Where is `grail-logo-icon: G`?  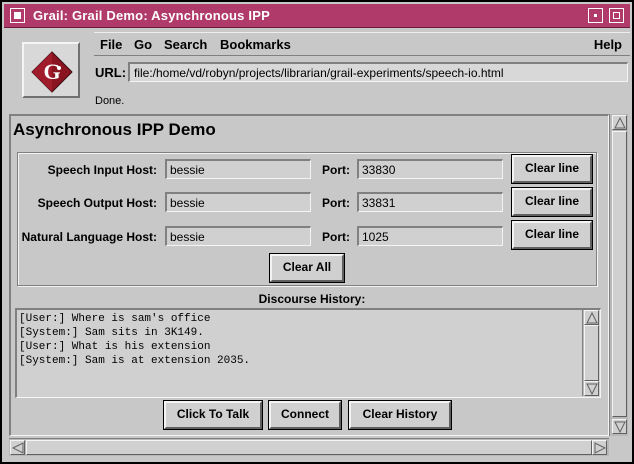 grail-logo-icon: G is located at coordinates (52, 72).